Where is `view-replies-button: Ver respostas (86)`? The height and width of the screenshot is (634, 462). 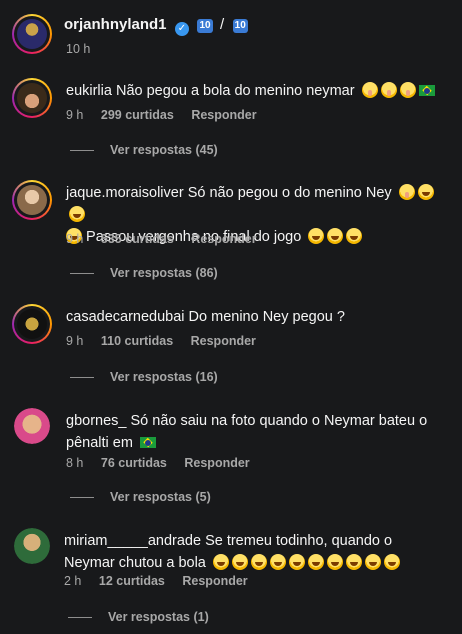 view-replies-button: Ver respostas (86) is located at coordinates (144, 273).